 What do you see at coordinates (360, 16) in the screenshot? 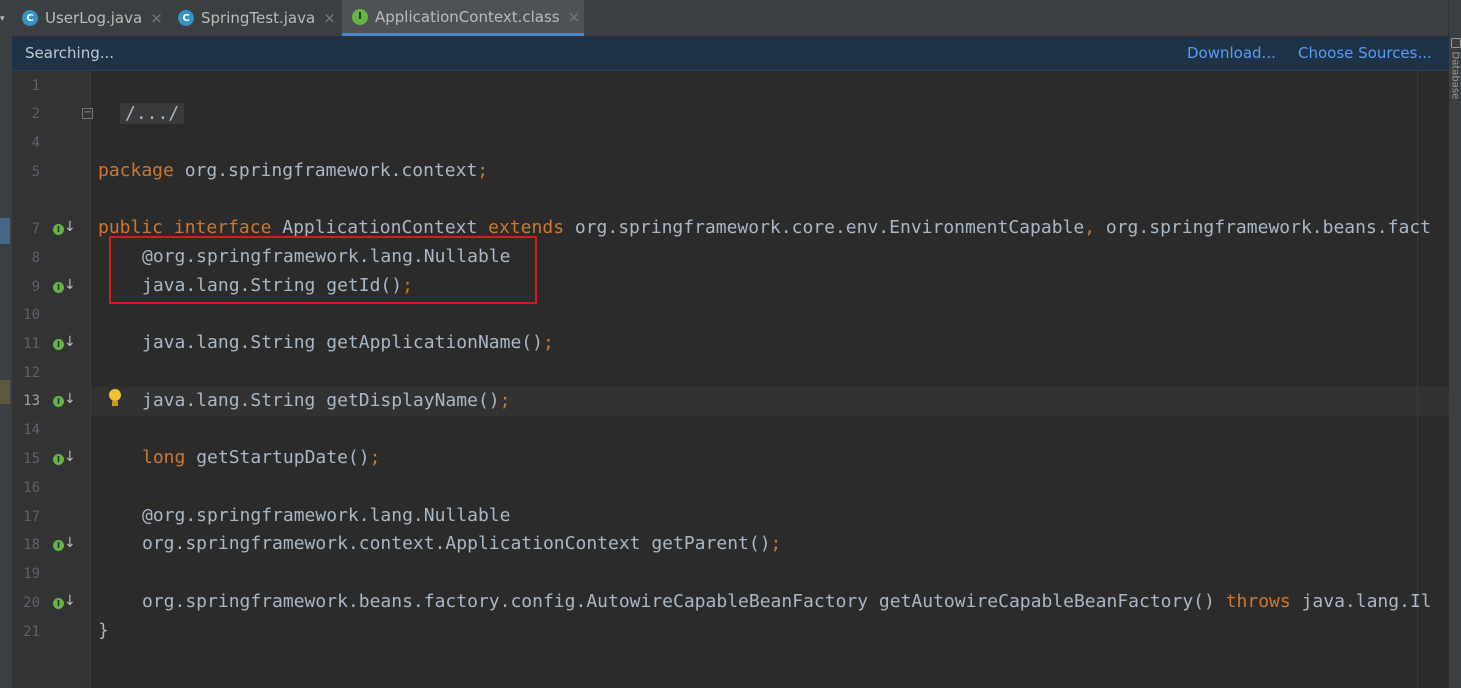
I see `interface-class-file-icon: I` at bounding box center [360, 16].